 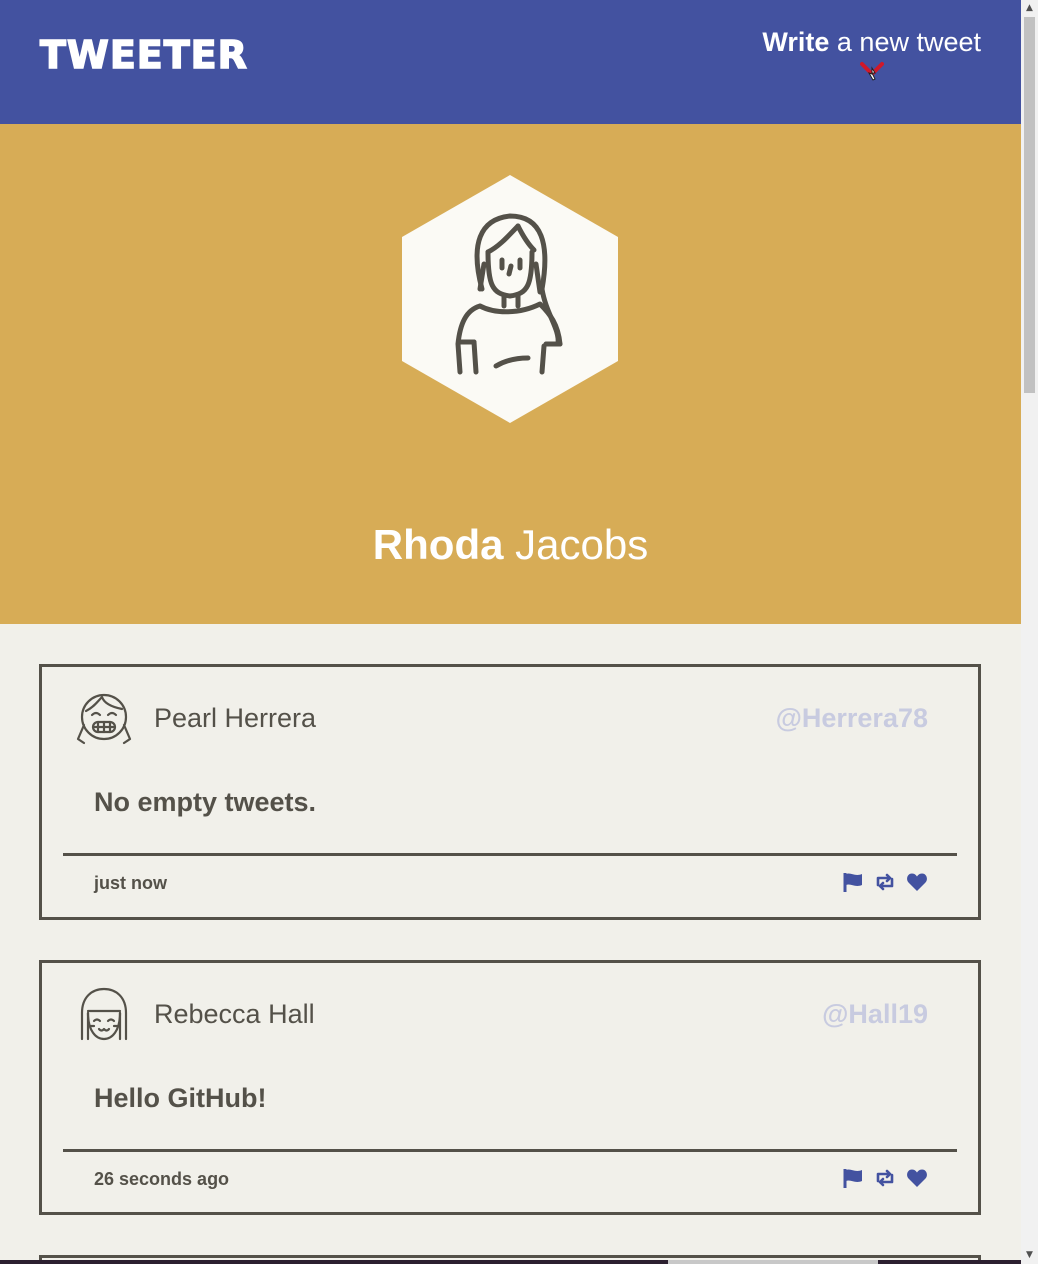 What do you see at coordinates (773, 1262) in the screenshot?
I see `horizontal-scroll-thumb` at bounding box center [773, 1262].